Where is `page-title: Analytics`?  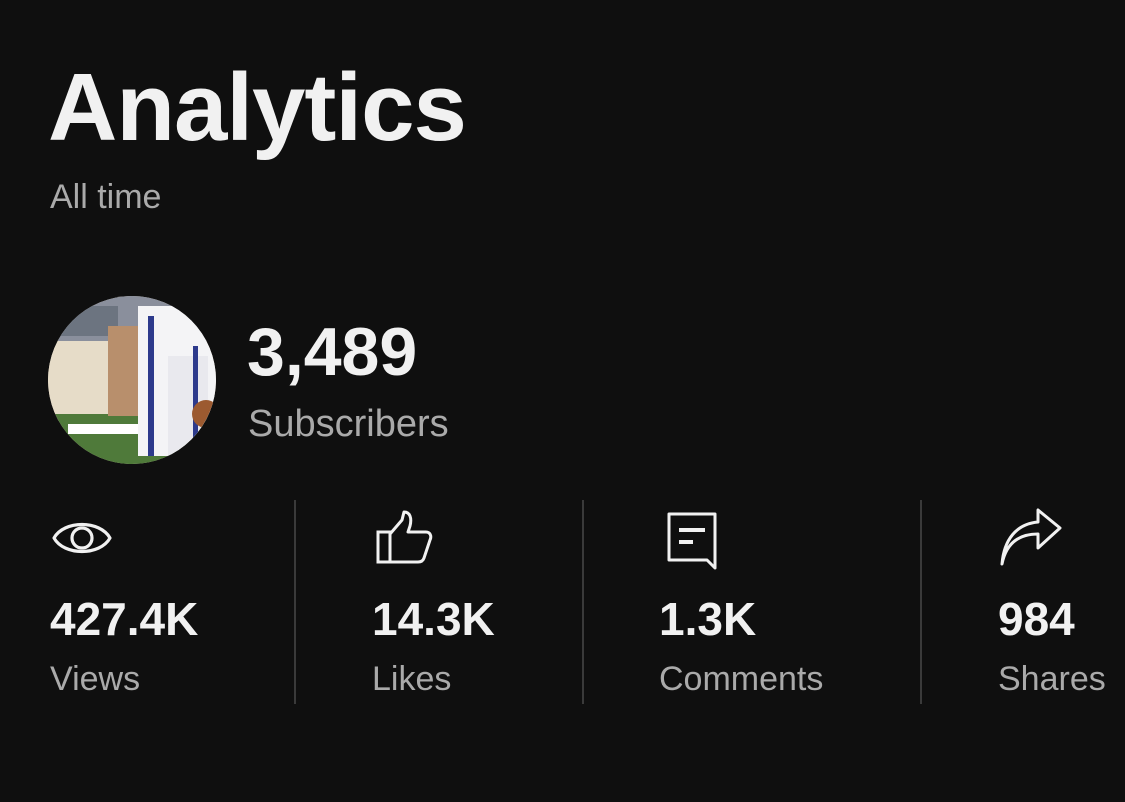
page-title: Analytics is located at coordinates (257, 107).